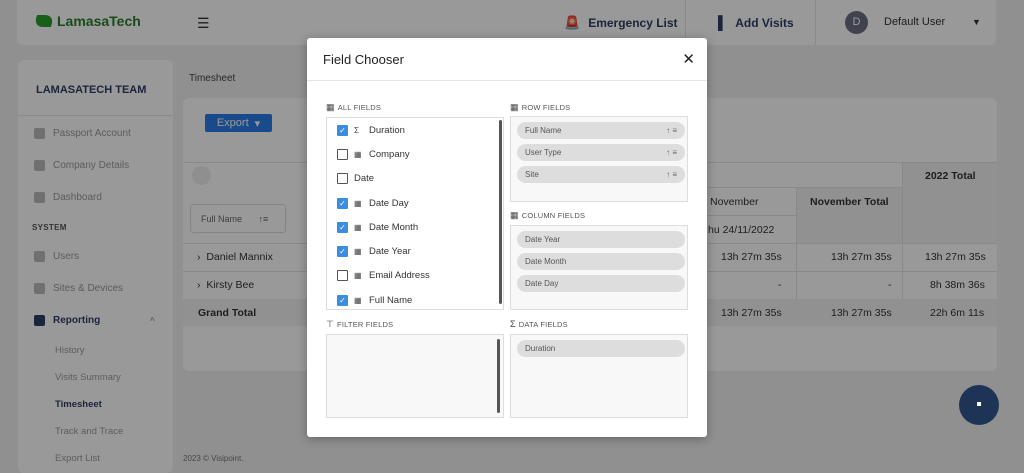 This screenshot has width=1024, height=473. I want to click on field-label: Date, so click(364, 178).